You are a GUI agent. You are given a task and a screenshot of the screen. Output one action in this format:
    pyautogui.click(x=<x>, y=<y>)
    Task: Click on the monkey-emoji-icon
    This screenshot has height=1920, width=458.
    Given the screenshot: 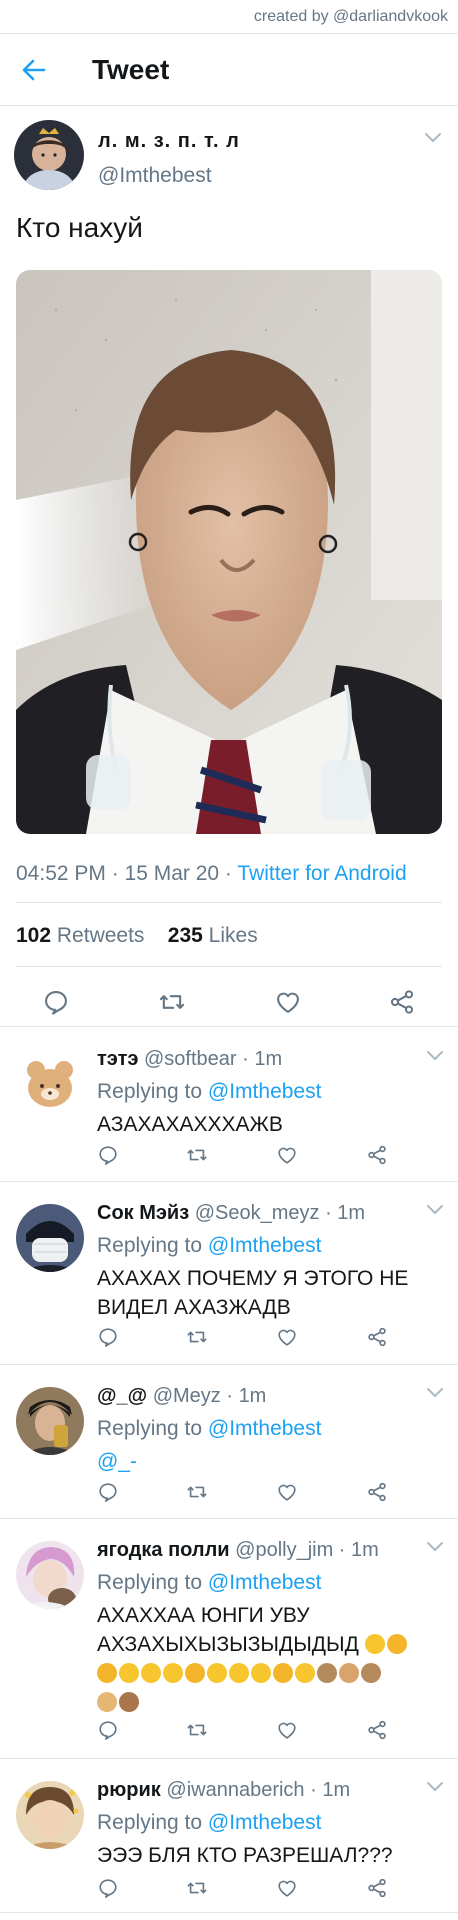 What is the action you would take?
    pyautogui.click(x=129, y=1702)
    